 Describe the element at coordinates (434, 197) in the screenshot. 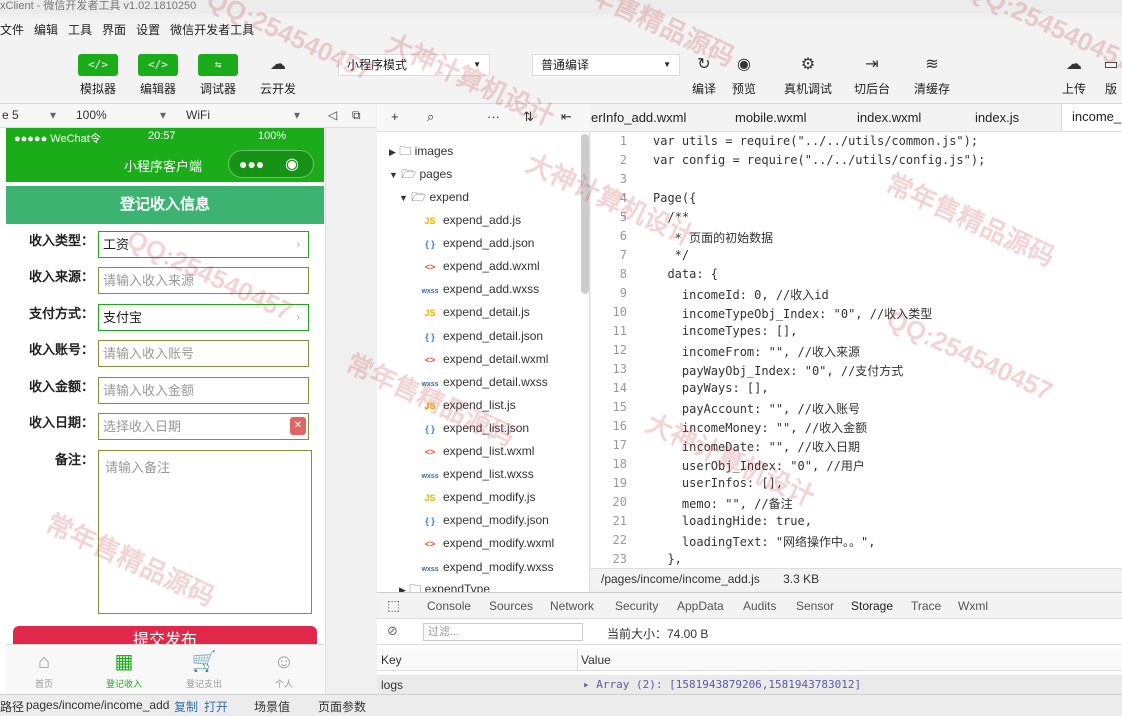

I see `folder-expend: ▼ 🗁 expend` at that location.